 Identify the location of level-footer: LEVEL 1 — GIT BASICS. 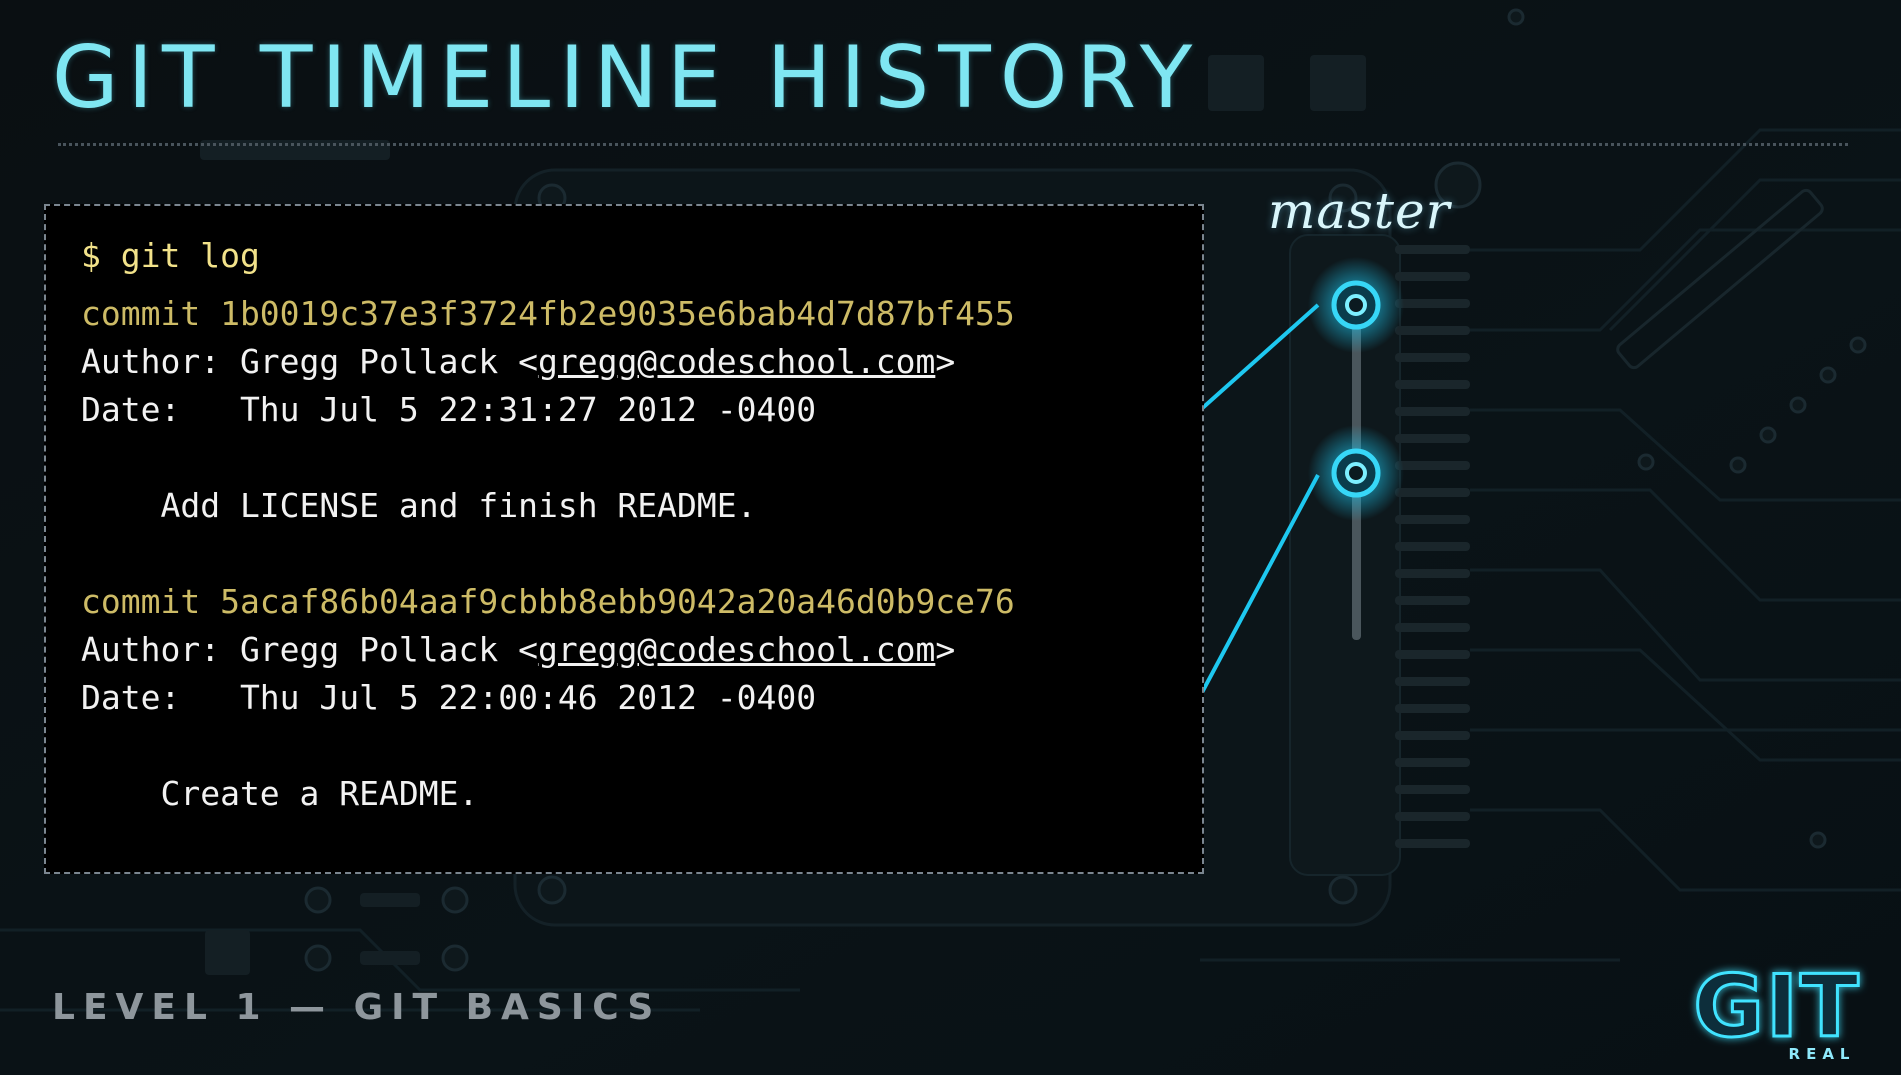
(357, 1007).